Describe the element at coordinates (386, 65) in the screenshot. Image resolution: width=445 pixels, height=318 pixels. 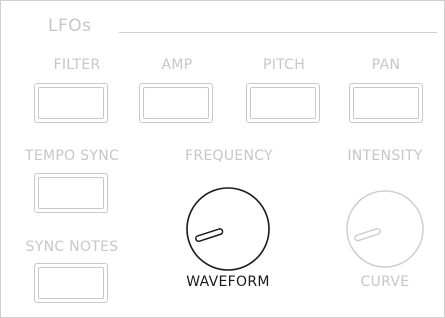
I see `pan-label: PAN` at that location.